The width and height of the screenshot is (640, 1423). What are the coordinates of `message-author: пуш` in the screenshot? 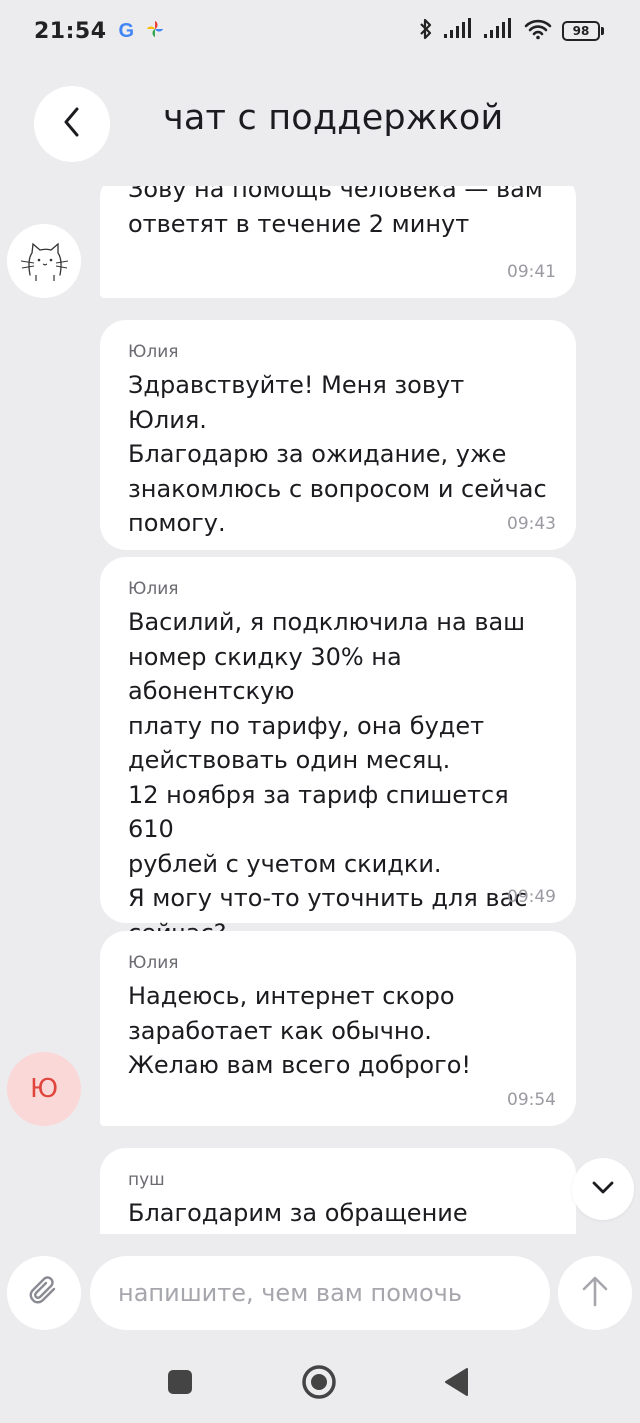 It's located at (146, 1180).